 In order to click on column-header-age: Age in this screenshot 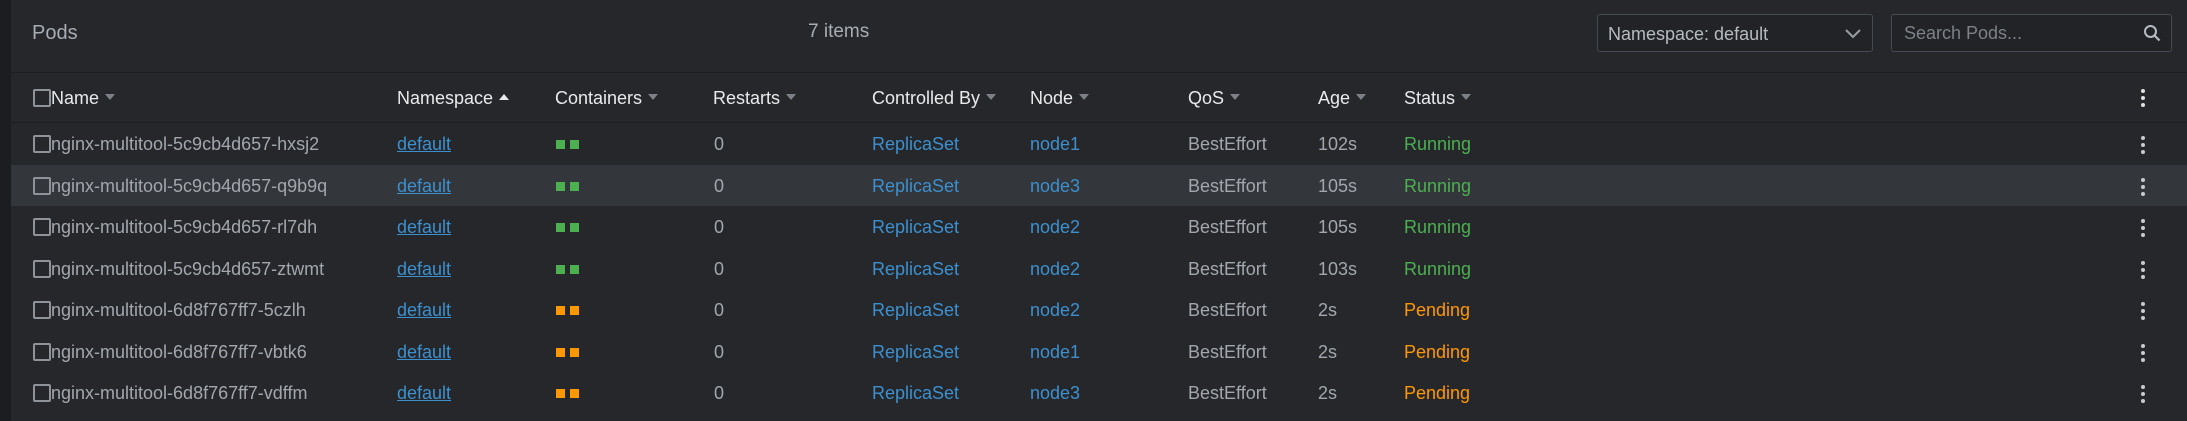, I will do `click(1342, 98)`.